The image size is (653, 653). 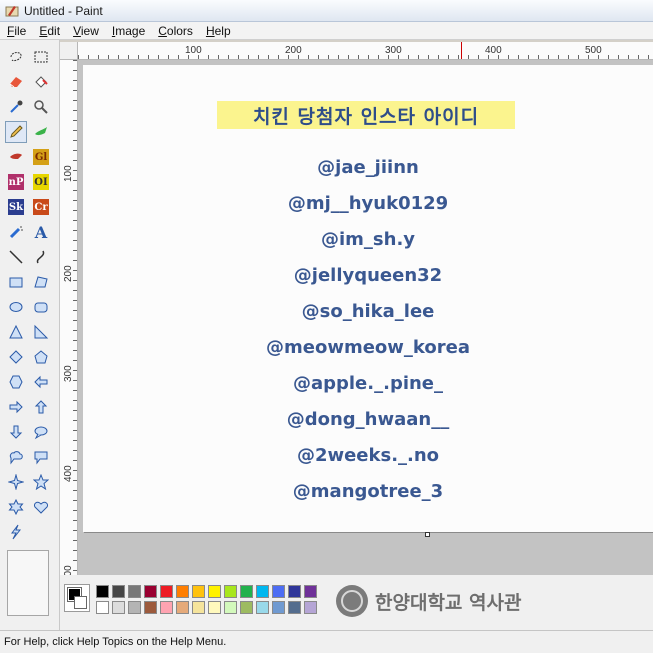 What do you see at coordinates (16, 507) in the screenshot?
I see `star6-icon` at bounding box center [16, 507].